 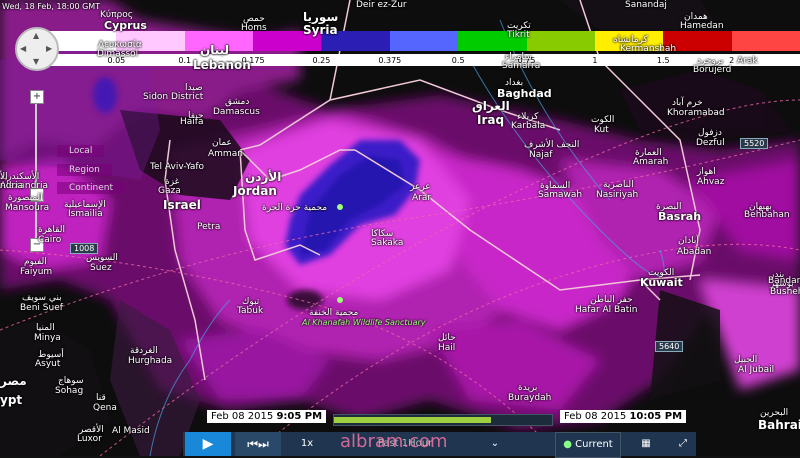 I want to click on map-label: النجف الأشرف, so click(x=552, y=145).